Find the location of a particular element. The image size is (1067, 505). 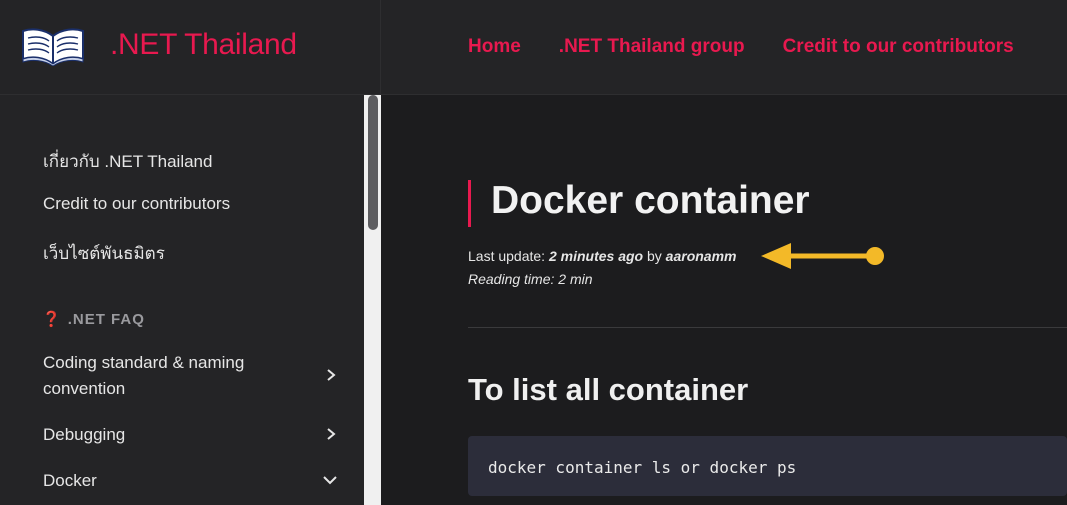

sidebar-item-label: Debugging is located at coordinates (84, 434).